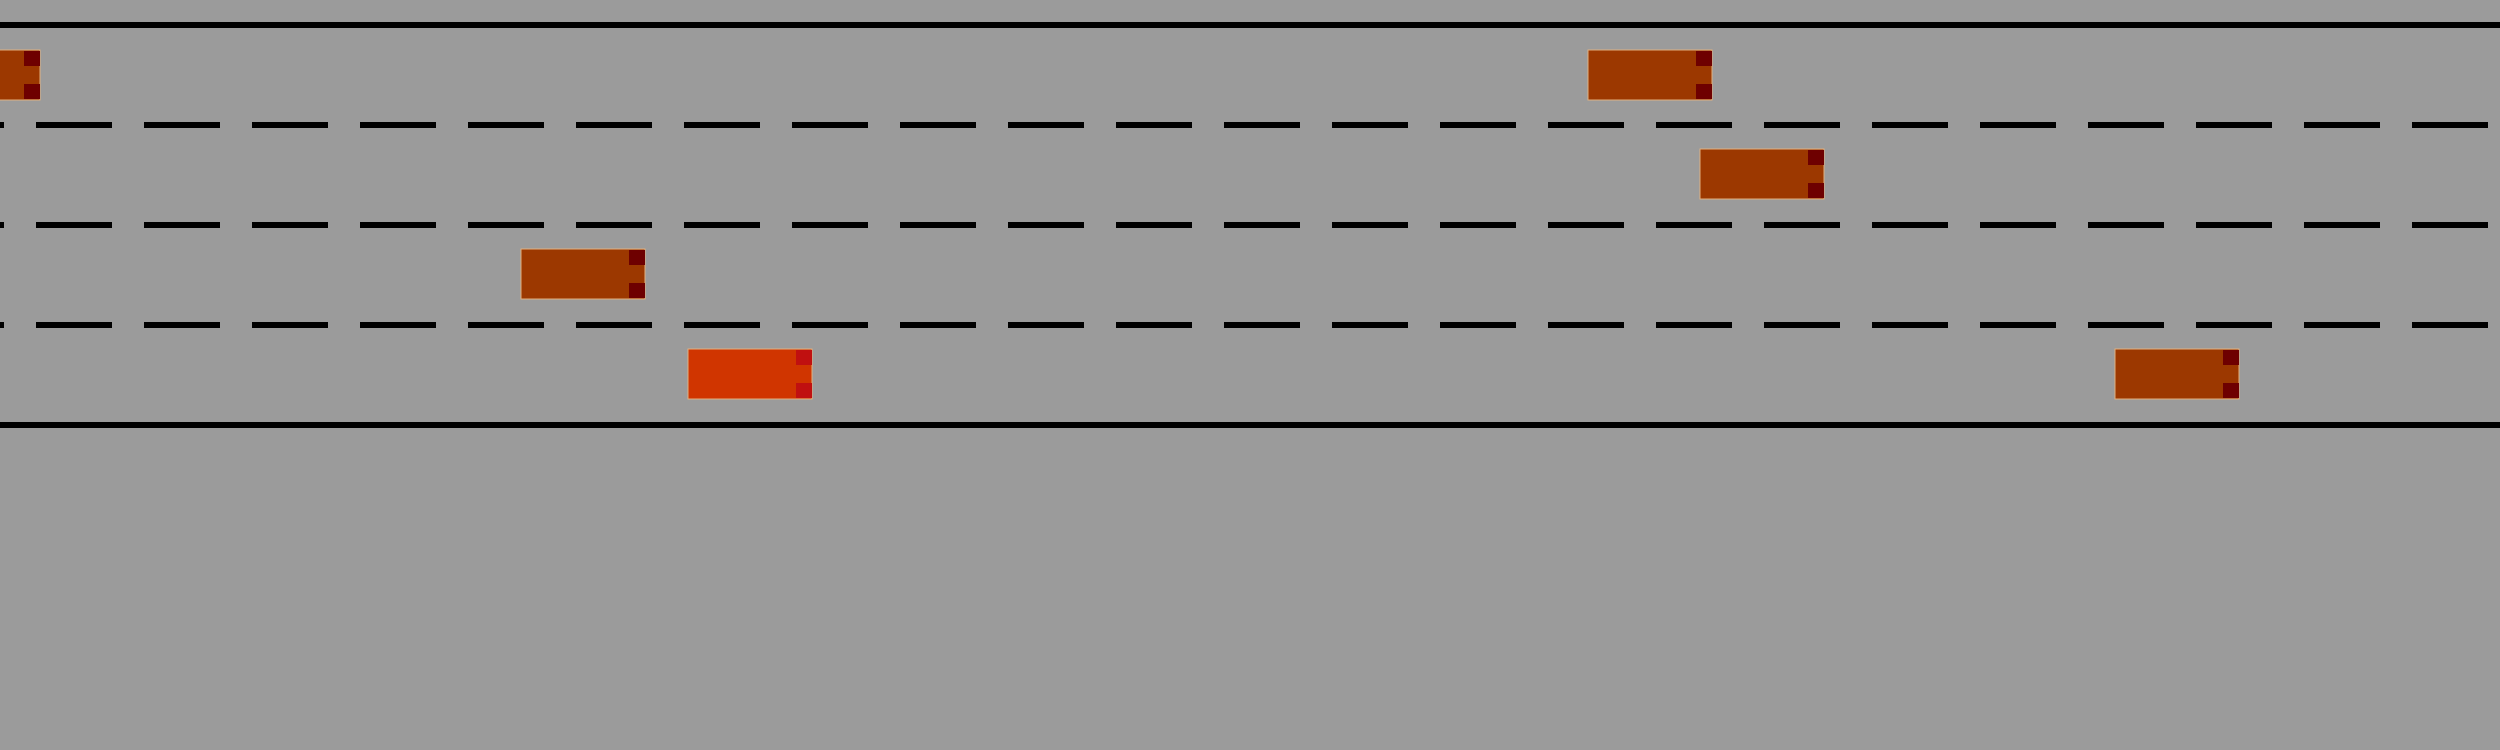 The image size is (2500, 750). I want to click on ego-vehicle, so click(750, 374).